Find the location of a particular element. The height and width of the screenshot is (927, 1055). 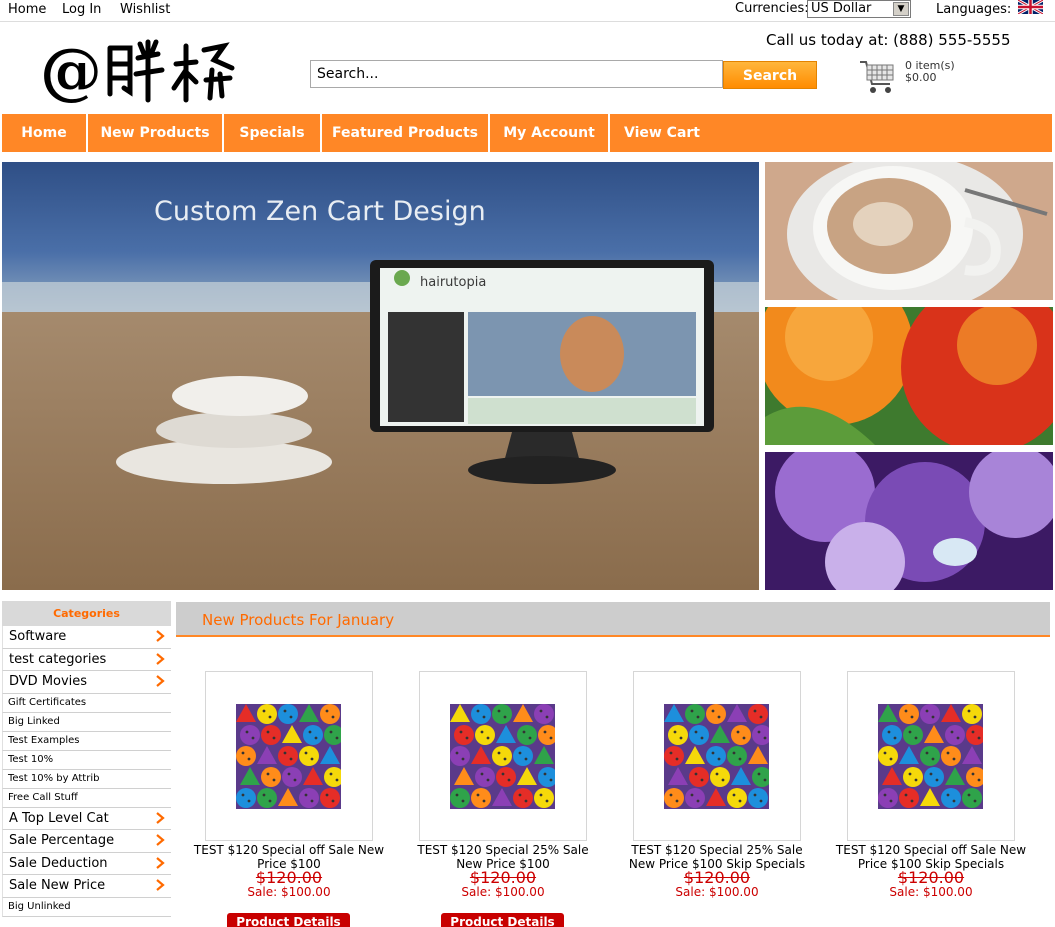

category-item: DVD Movies is located at coordinates (86, 682).